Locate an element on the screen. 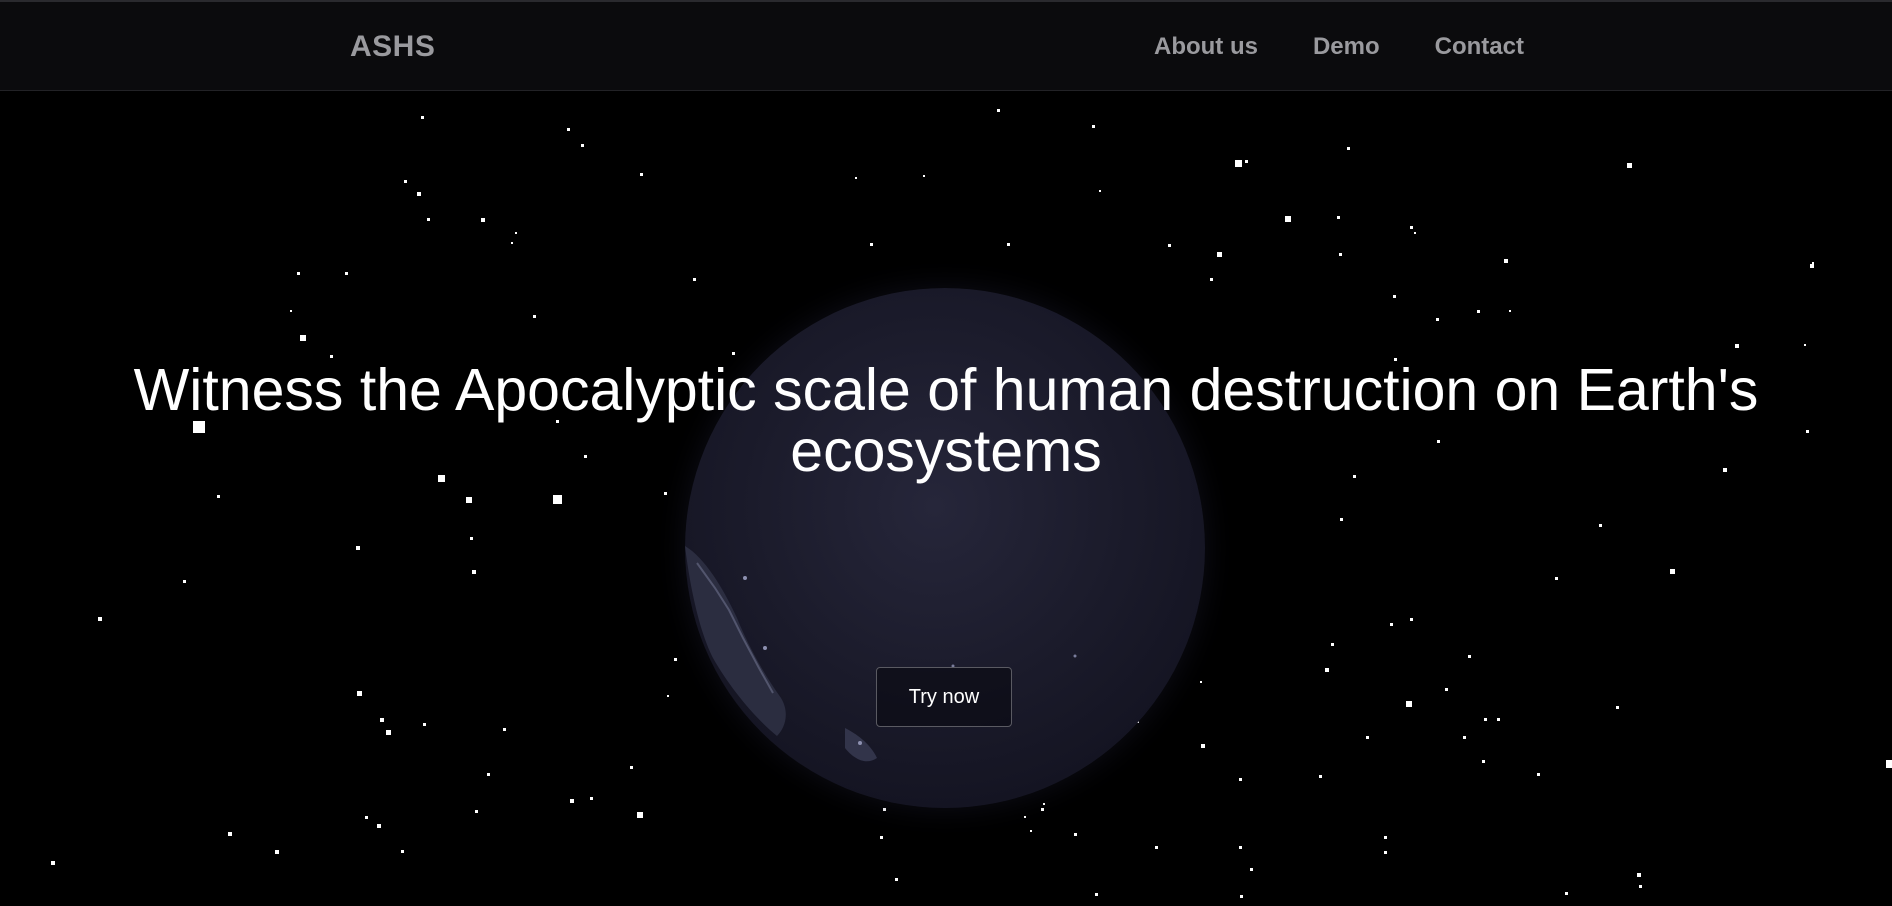 This screenshot has height=906, width=1892. brand-logo-link: ASHS is located at coordinates (392, 47).